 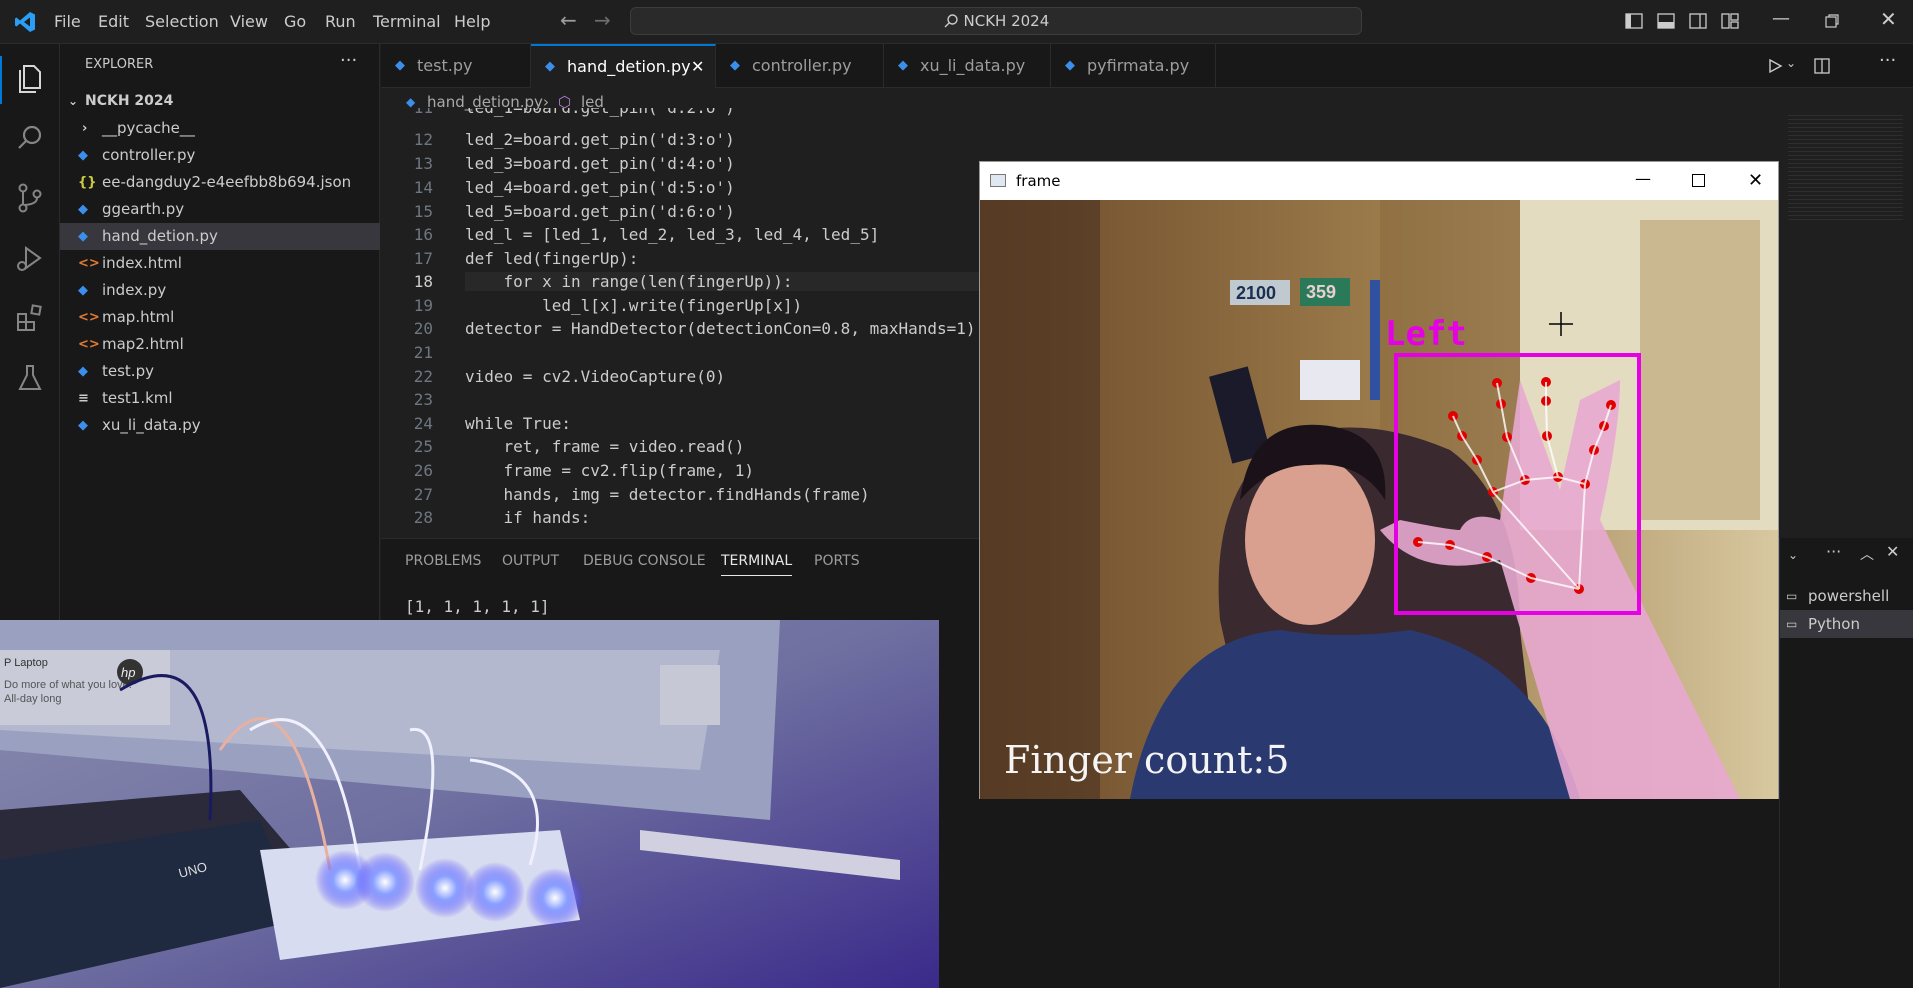 What do you see at coordinates (30, 78) in the screenshot?
I see `explorer-files-icon` at bounding box center [30, 78].